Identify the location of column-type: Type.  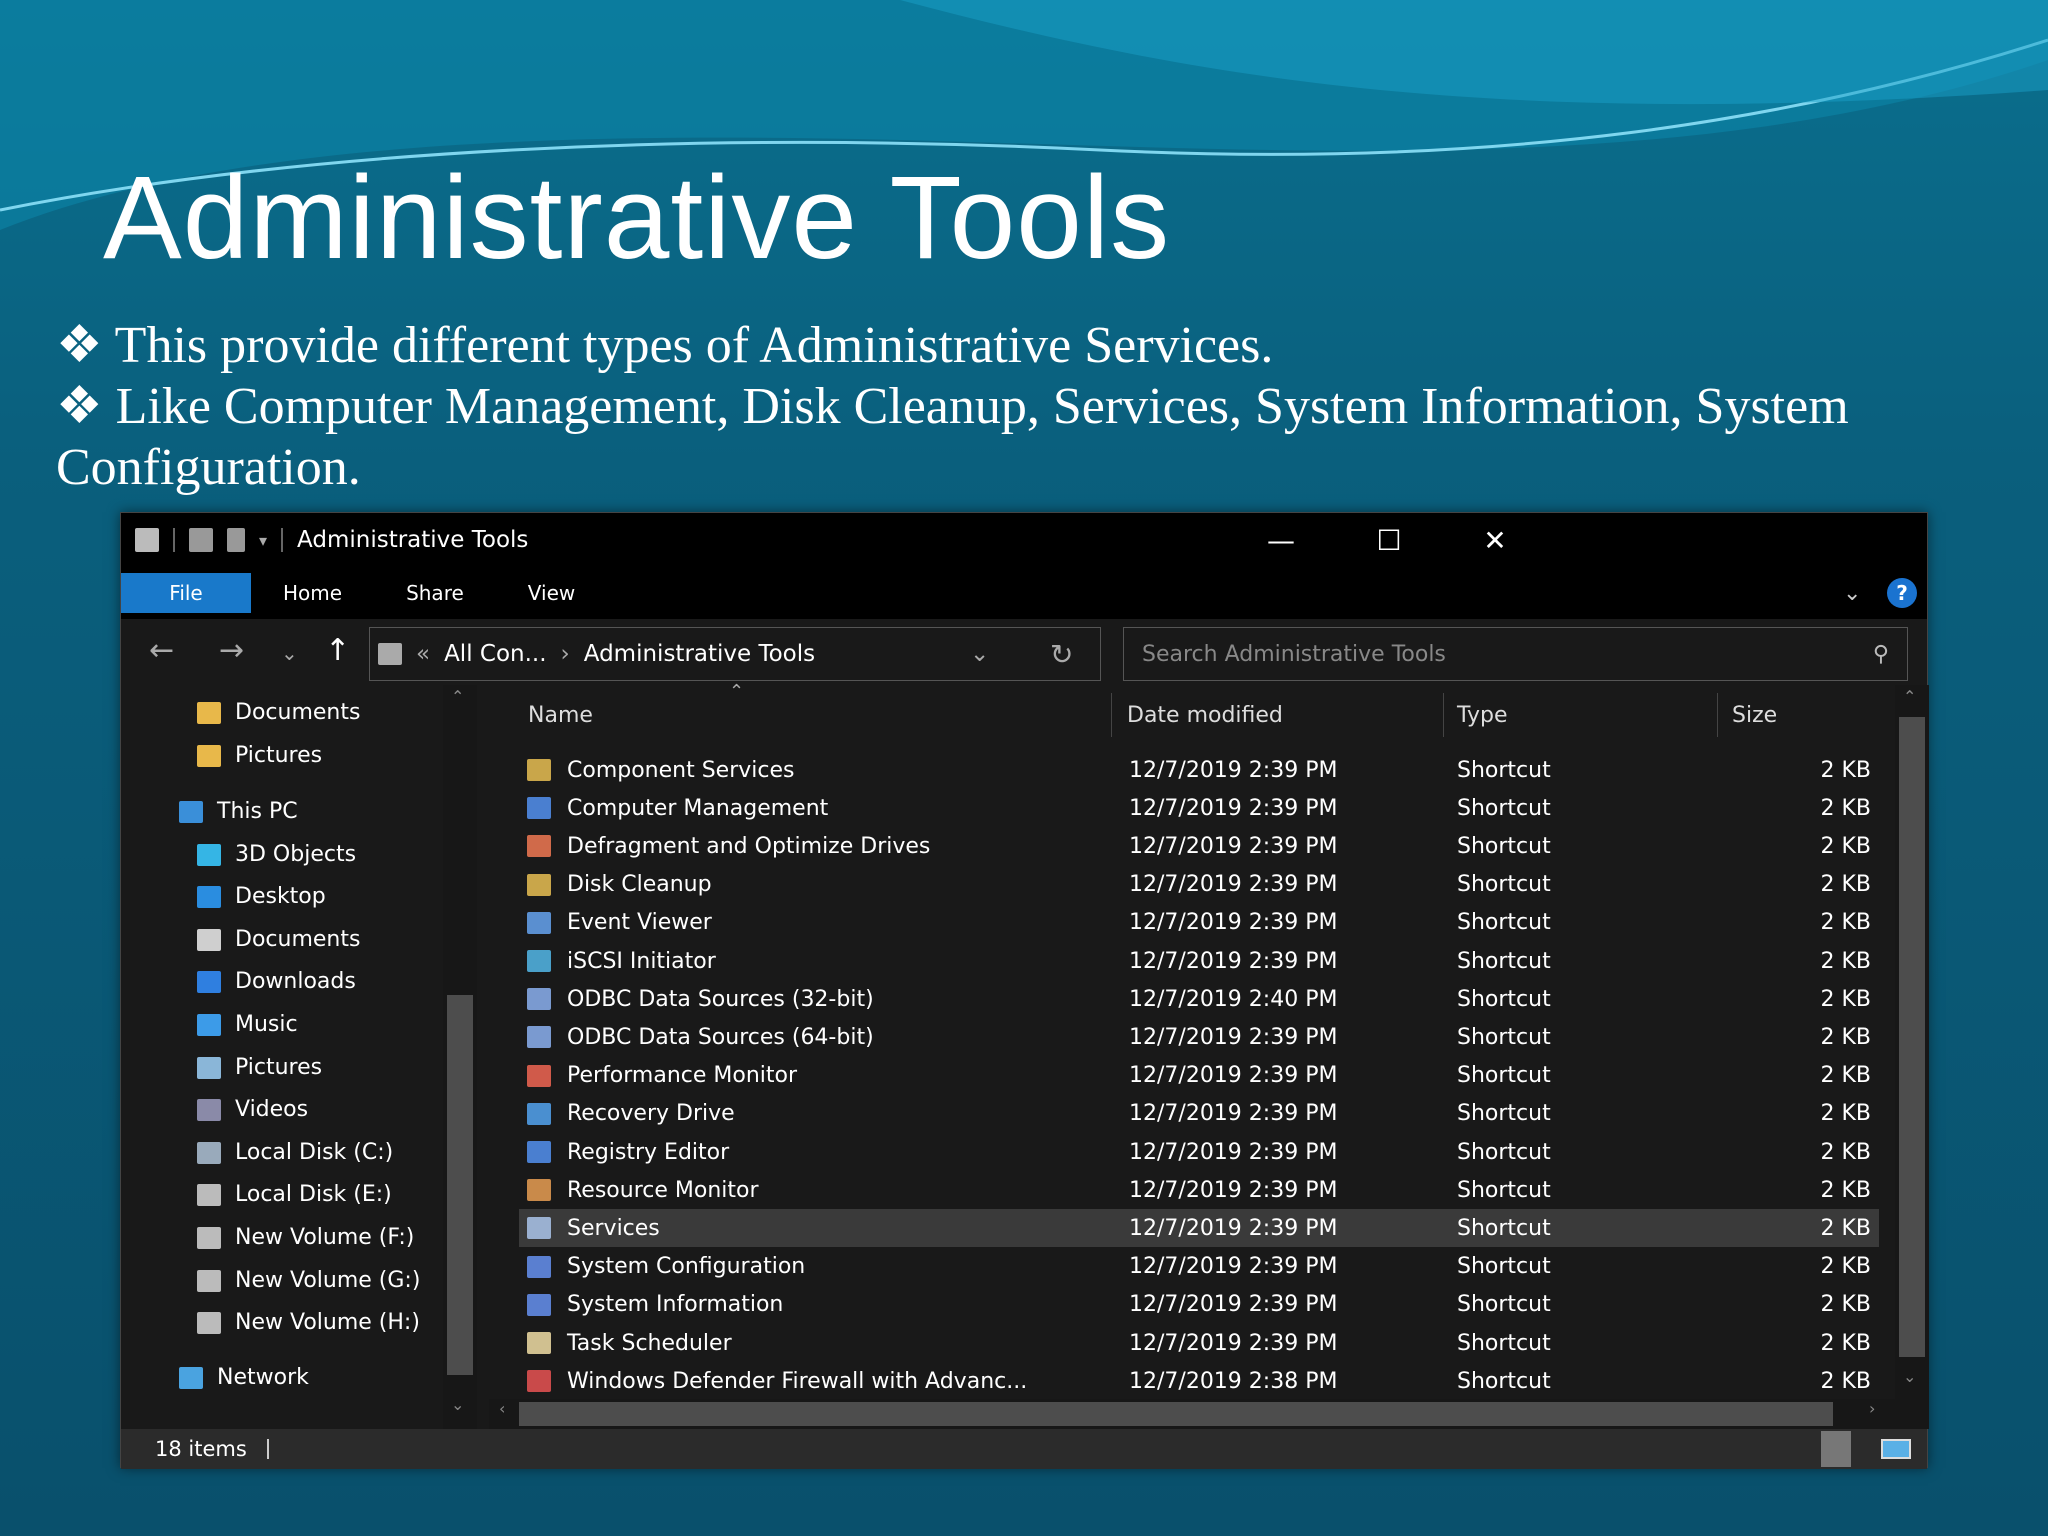
(1482, 715).